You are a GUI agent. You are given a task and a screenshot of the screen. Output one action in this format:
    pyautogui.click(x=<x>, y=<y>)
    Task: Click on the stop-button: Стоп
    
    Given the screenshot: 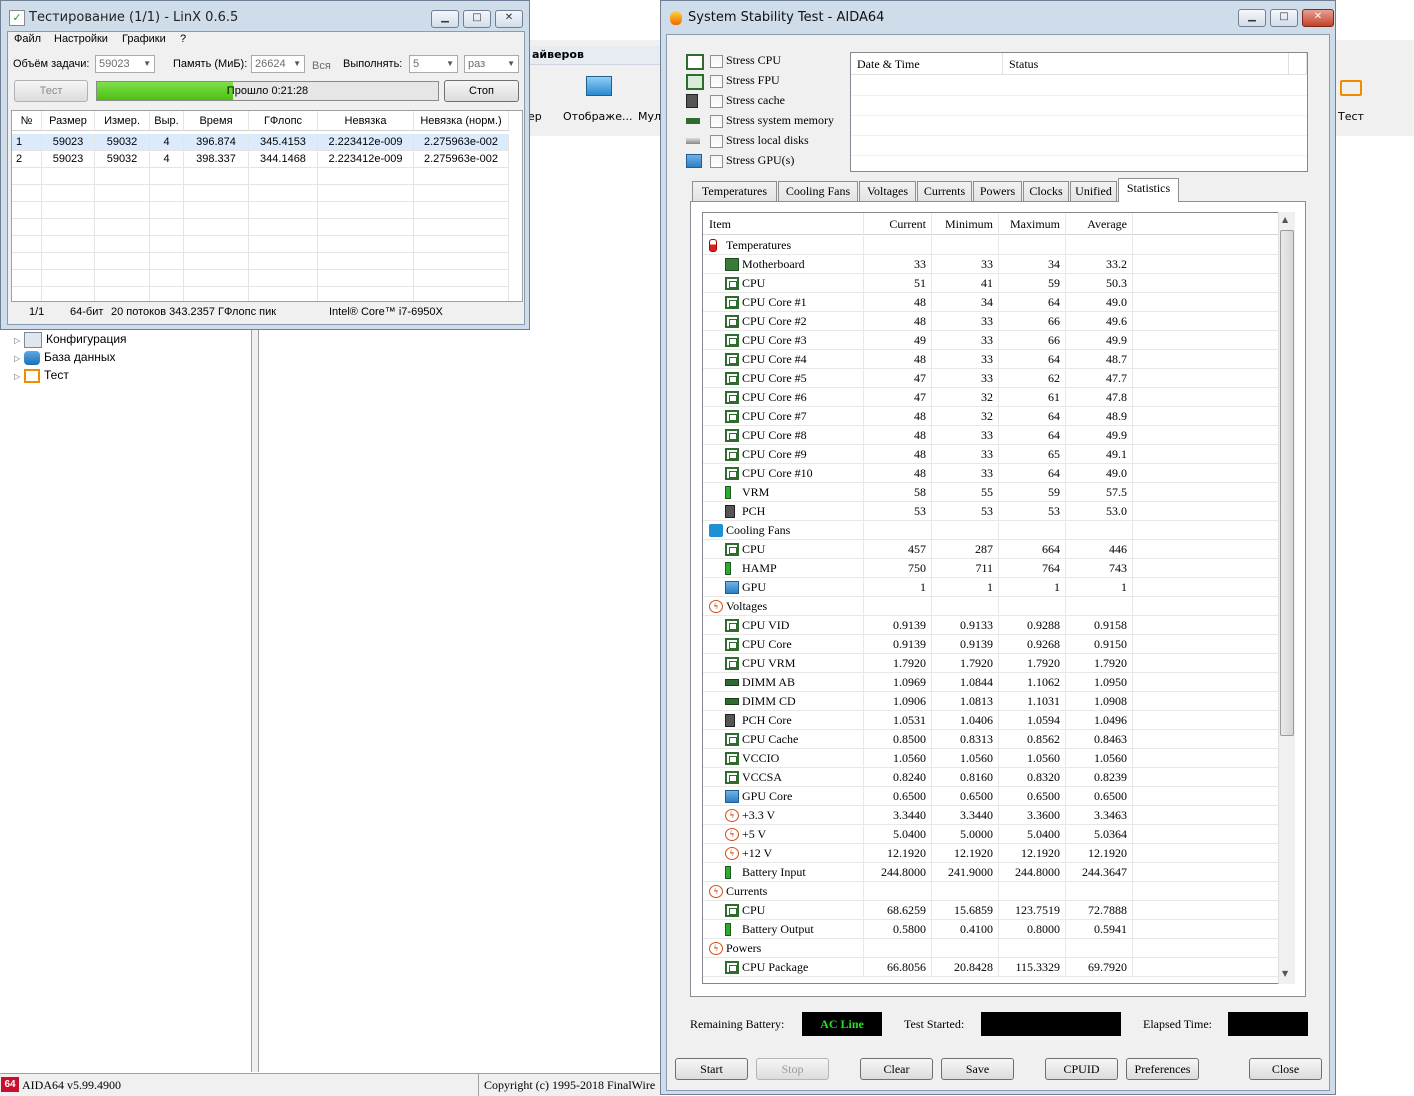 What is the action you would take?
    pyautogui.click(x=481, y=91)
    